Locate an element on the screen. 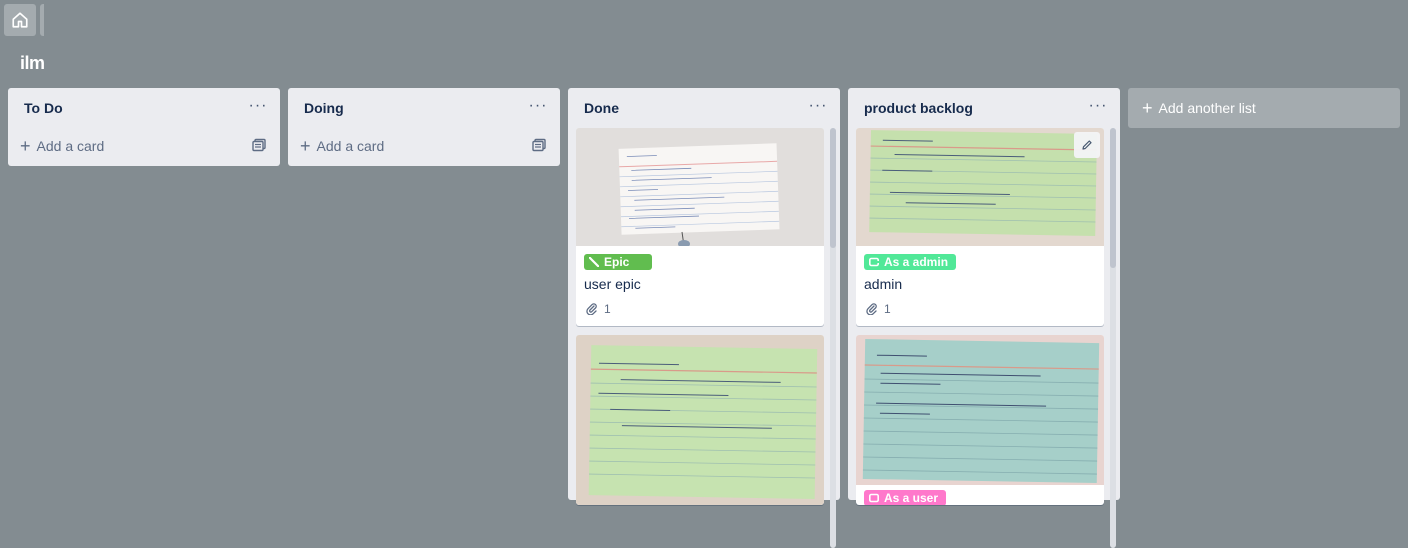  list-header: Doing ··· is located at coordinates (424, 108).